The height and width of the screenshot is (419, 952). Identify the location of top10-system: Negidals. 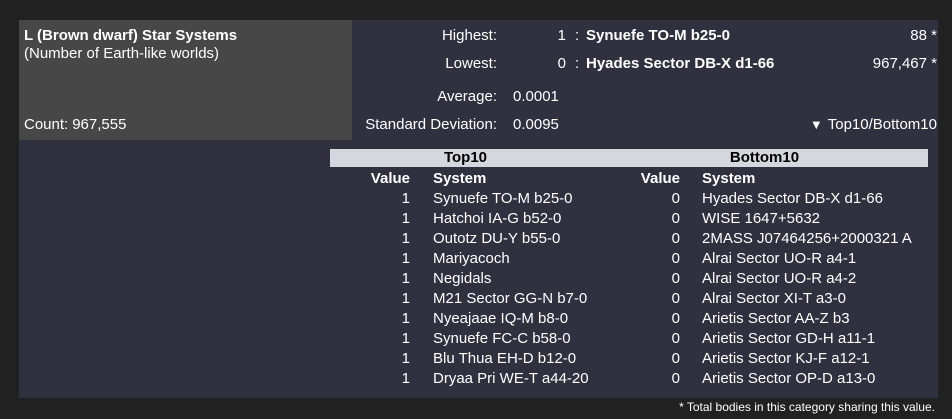
(462, 278).